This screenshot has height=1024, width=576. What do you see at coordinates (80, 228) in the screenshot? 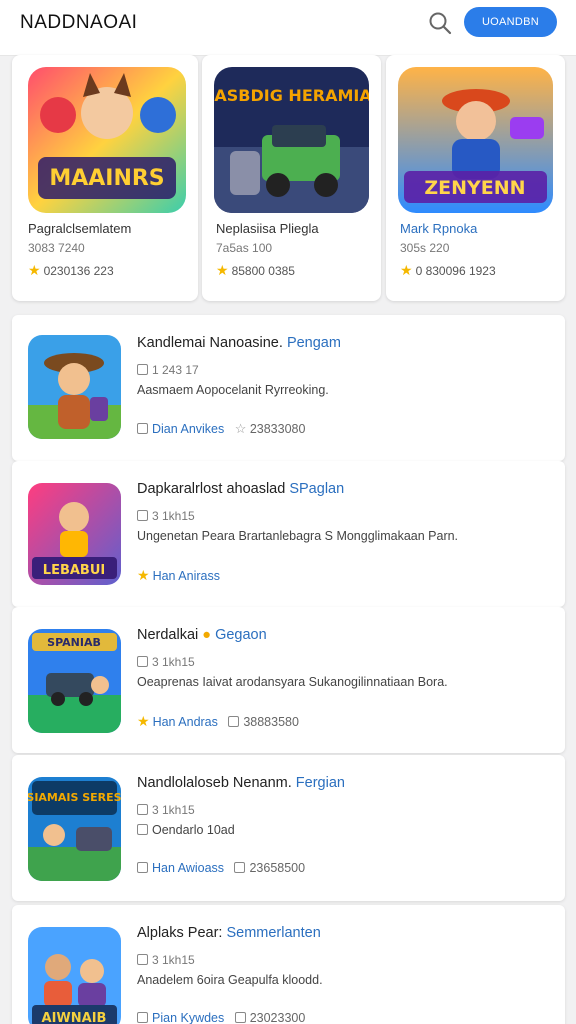
I see `featured-name: Pagralclsemlatem` at bounding box center [80, 228].